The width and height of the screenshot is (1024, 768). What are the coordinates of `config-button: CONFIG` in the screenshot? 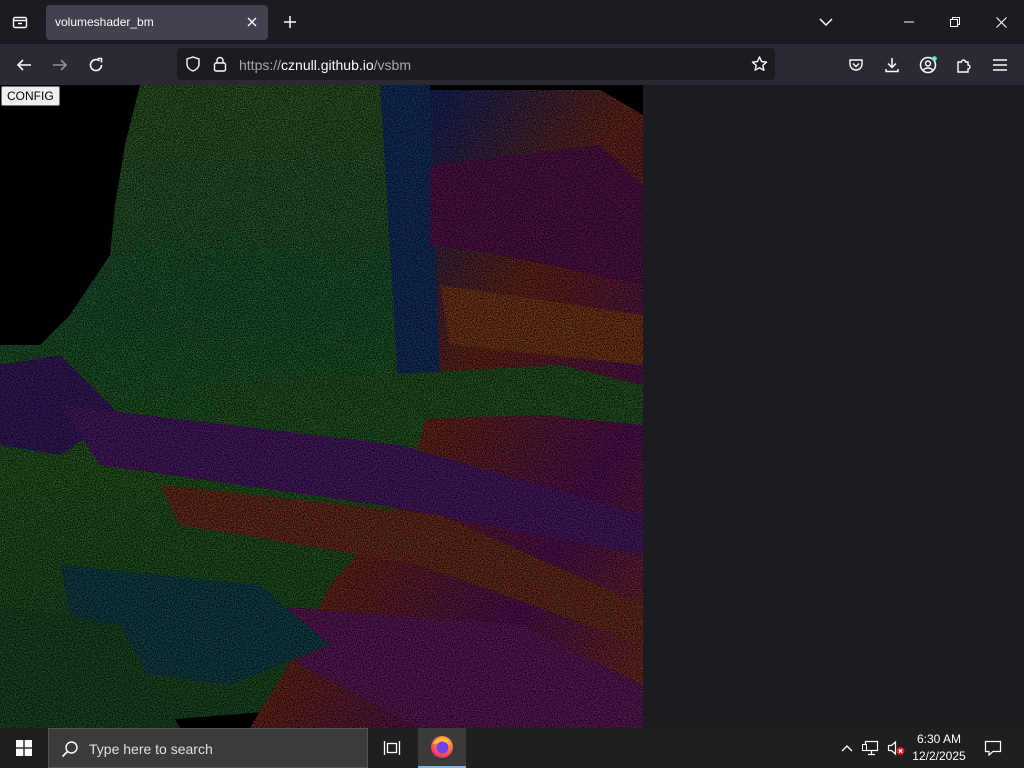 It's located at (30, 96).